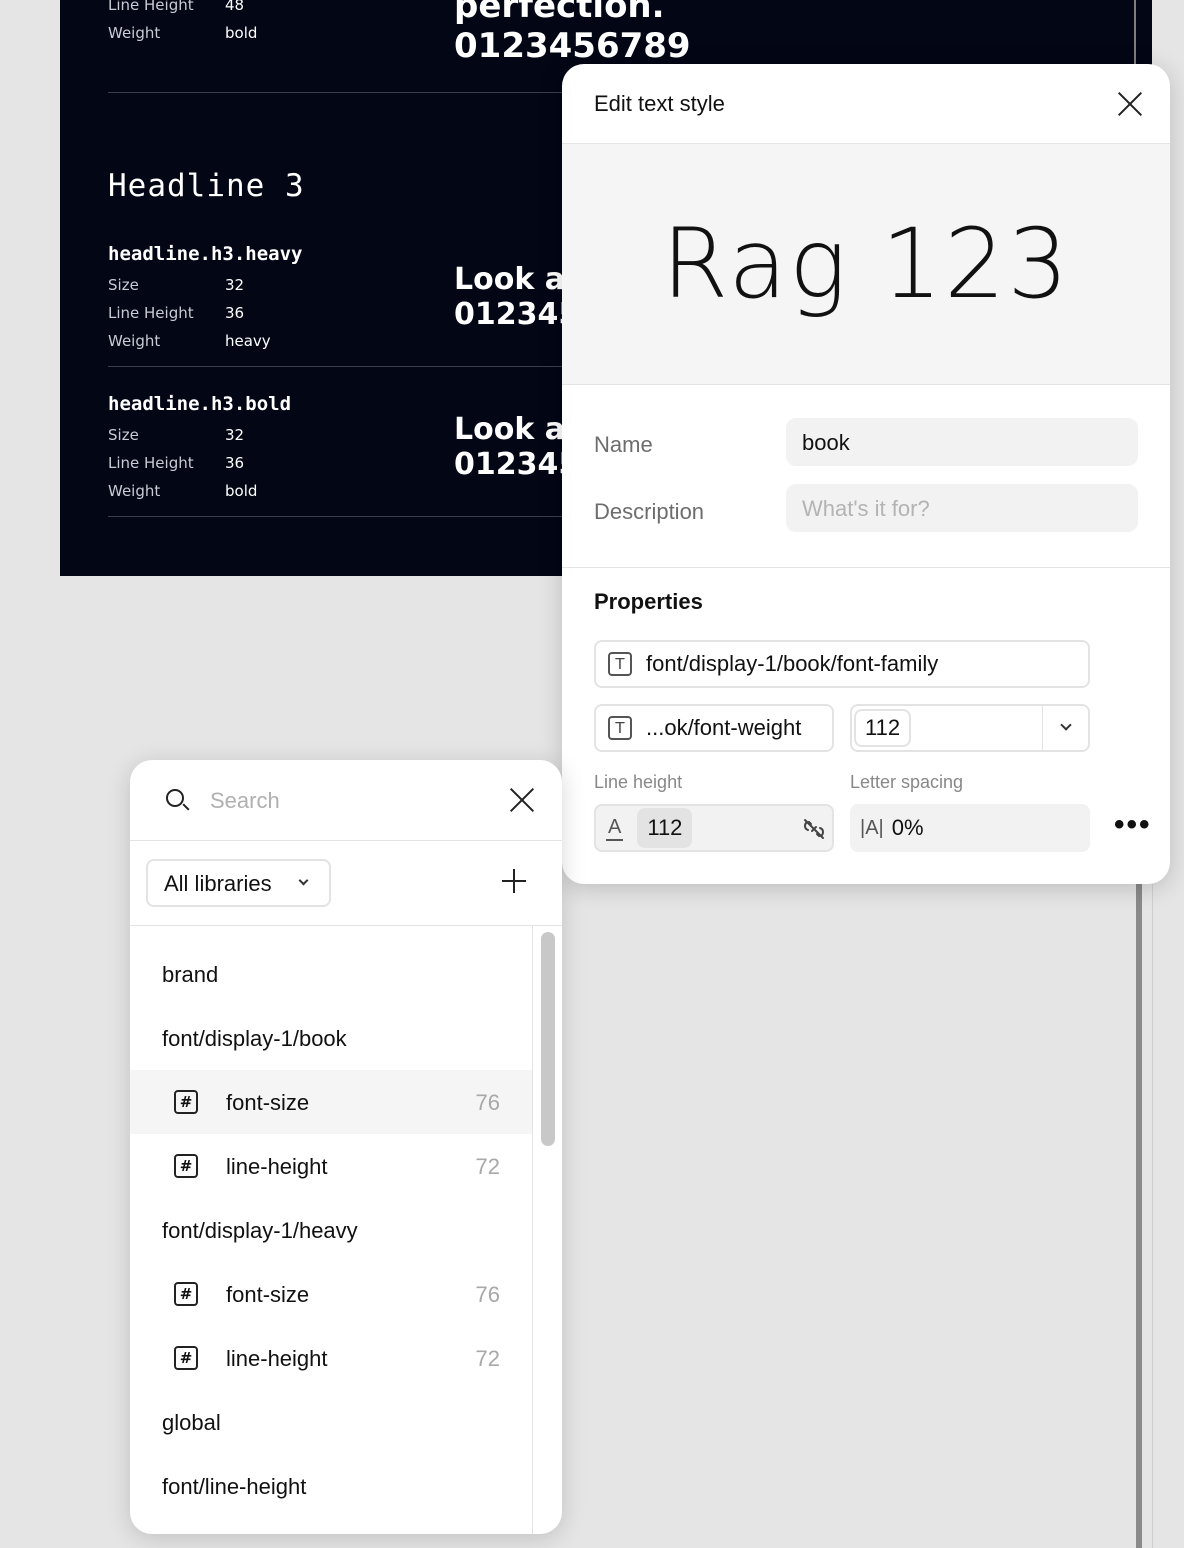 Image resolution: width=1184 pixels, height=1548 pixels. I want to click on description-input: What's it for?, so click(962, 508).